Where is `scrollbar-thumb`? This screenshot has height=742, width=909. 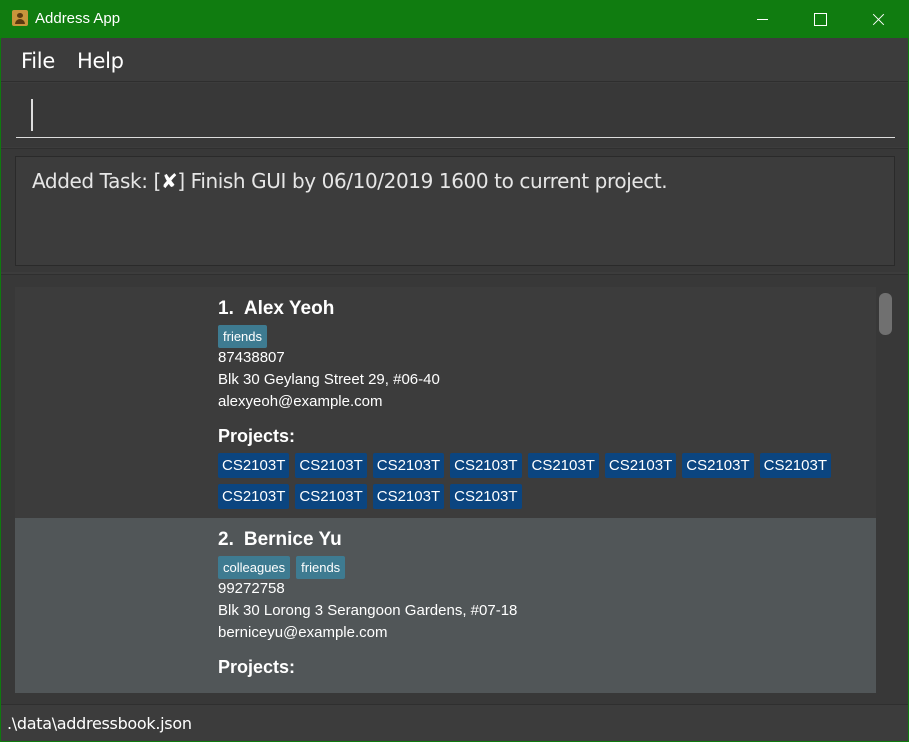
scrollbar-thumb is located at coordinates (885, 314).